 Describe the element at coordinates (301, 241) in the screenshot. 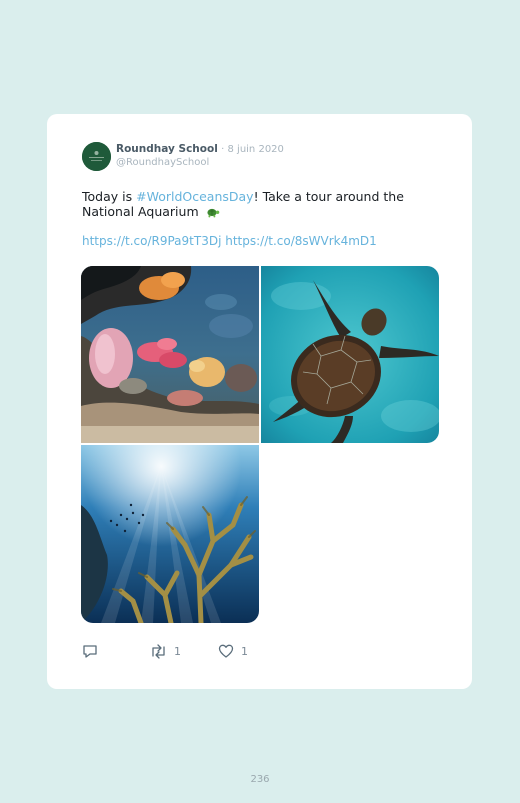

I see `tweet-link-2: https://t.co/8sWVrk4mD1` at that location.